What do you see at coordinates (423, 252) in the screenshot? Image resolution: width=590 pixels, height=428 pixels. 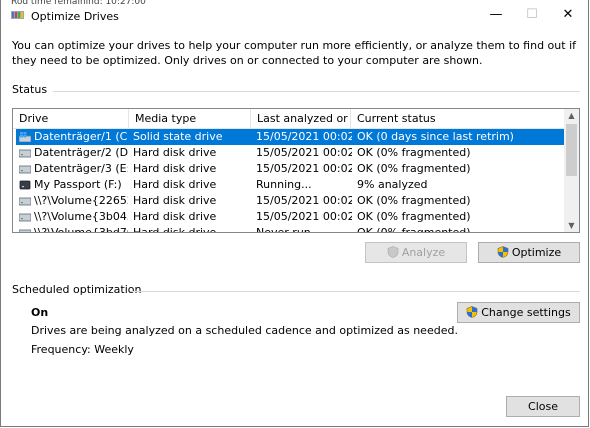 I see `analyze-label: Analyze` at bounding box center [423, 252].